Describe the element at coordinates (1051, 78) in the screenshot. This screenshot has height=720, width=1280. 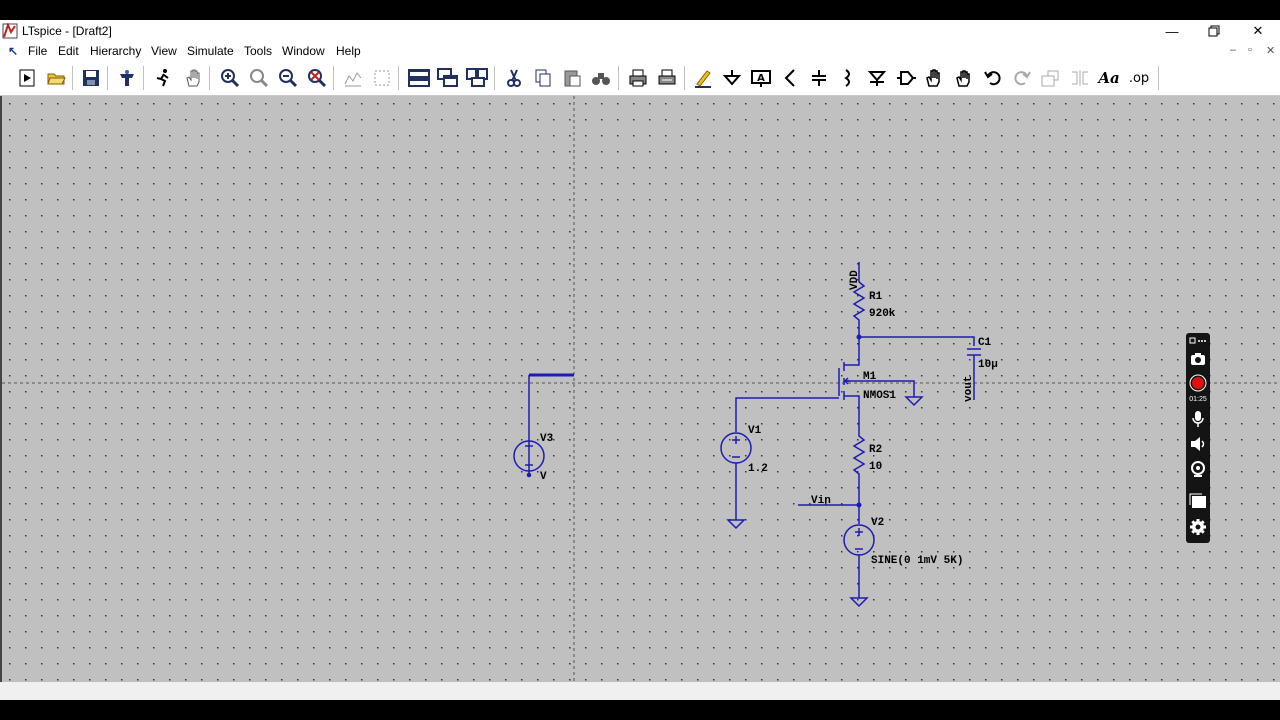
I see `rotate-icon` at that location.